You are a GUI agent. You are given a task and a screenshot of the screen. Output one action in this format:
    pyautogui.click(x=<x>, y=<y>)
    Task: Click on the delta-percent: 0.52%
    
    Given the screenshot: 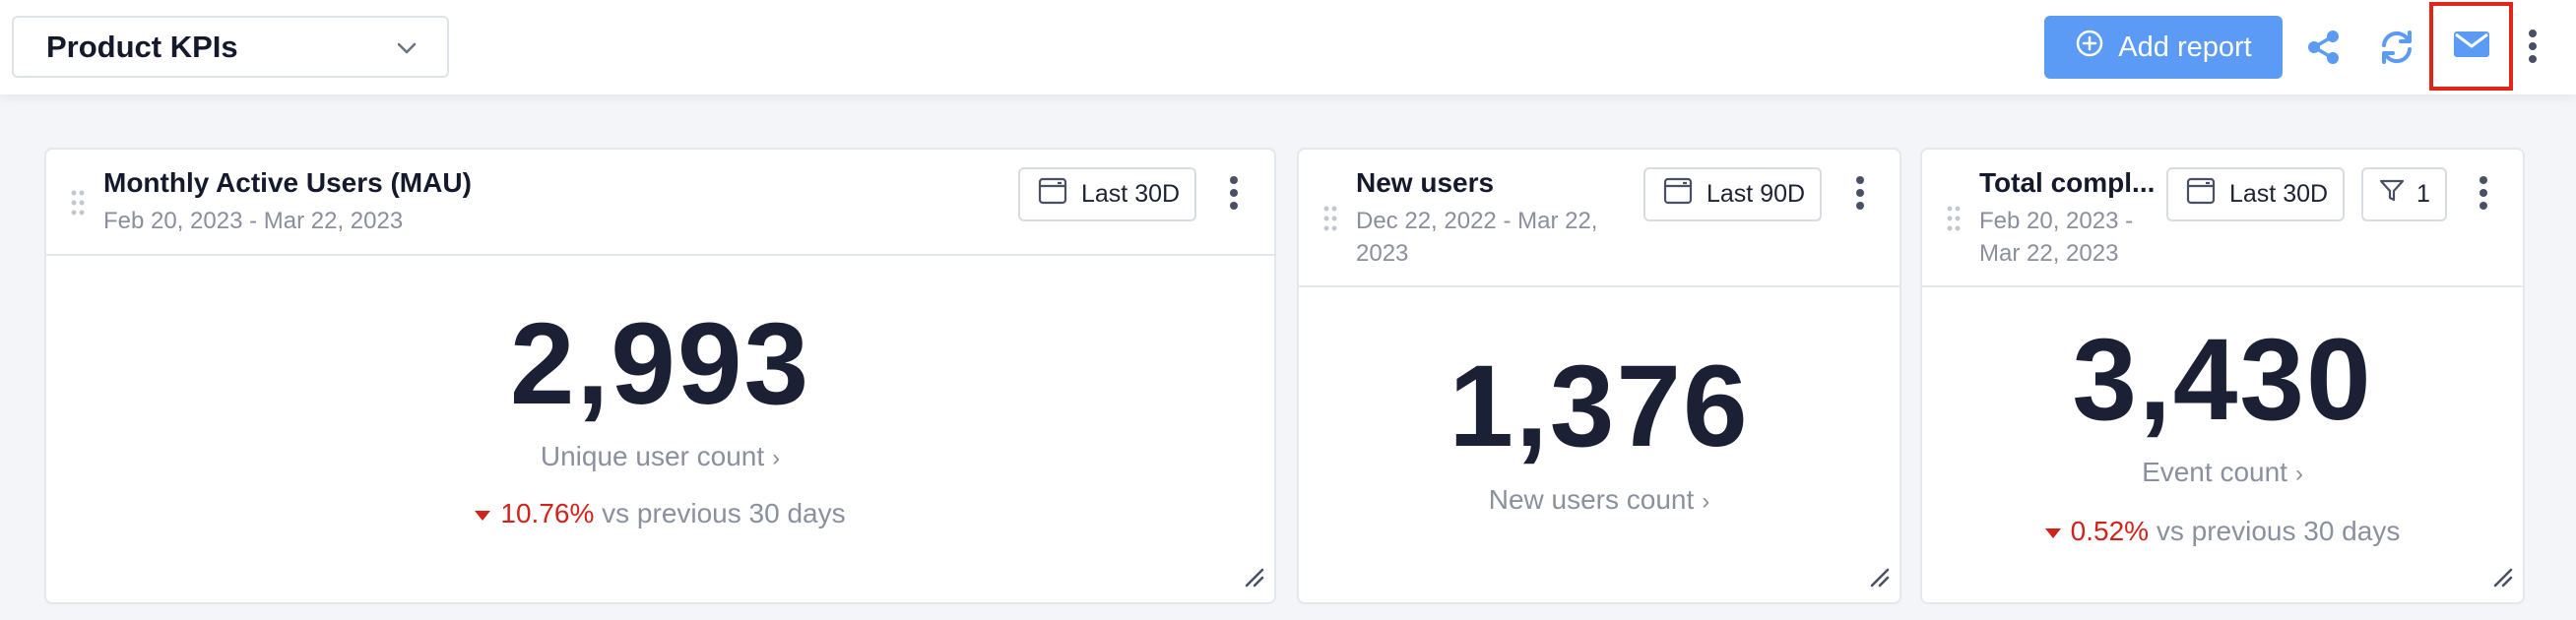 What is the action you would take?
    pyautogui.click(x=2110, y=531)
    